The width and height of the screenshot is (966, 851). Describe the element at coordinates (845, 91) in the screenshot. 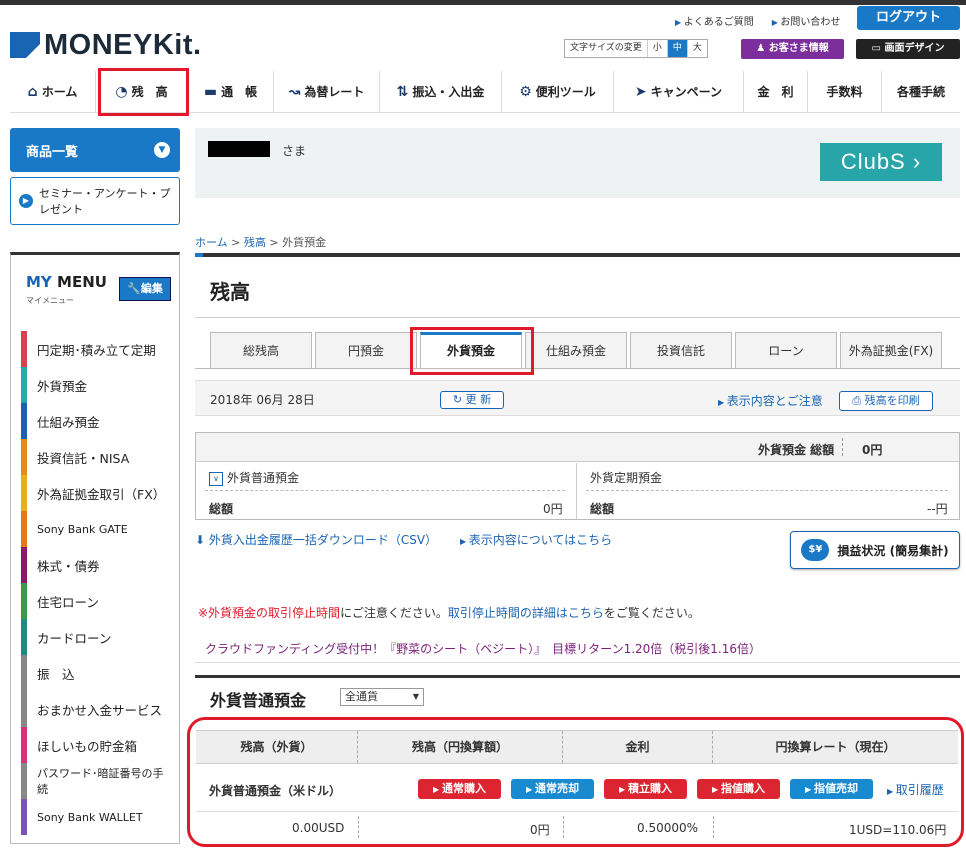

I see `nav-fees: 手数料` at that location.